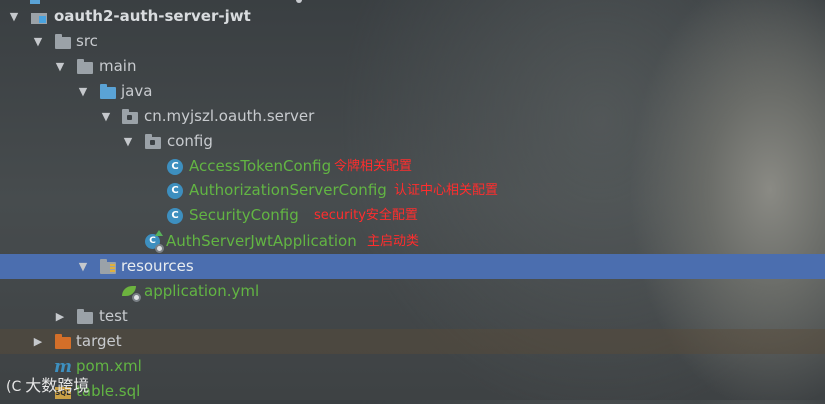 This screenshot has width=825, height=404. Describe the element at coordinates (412, 316) in the screenshot. I see `tree-node-test: ▶ test` at that location.